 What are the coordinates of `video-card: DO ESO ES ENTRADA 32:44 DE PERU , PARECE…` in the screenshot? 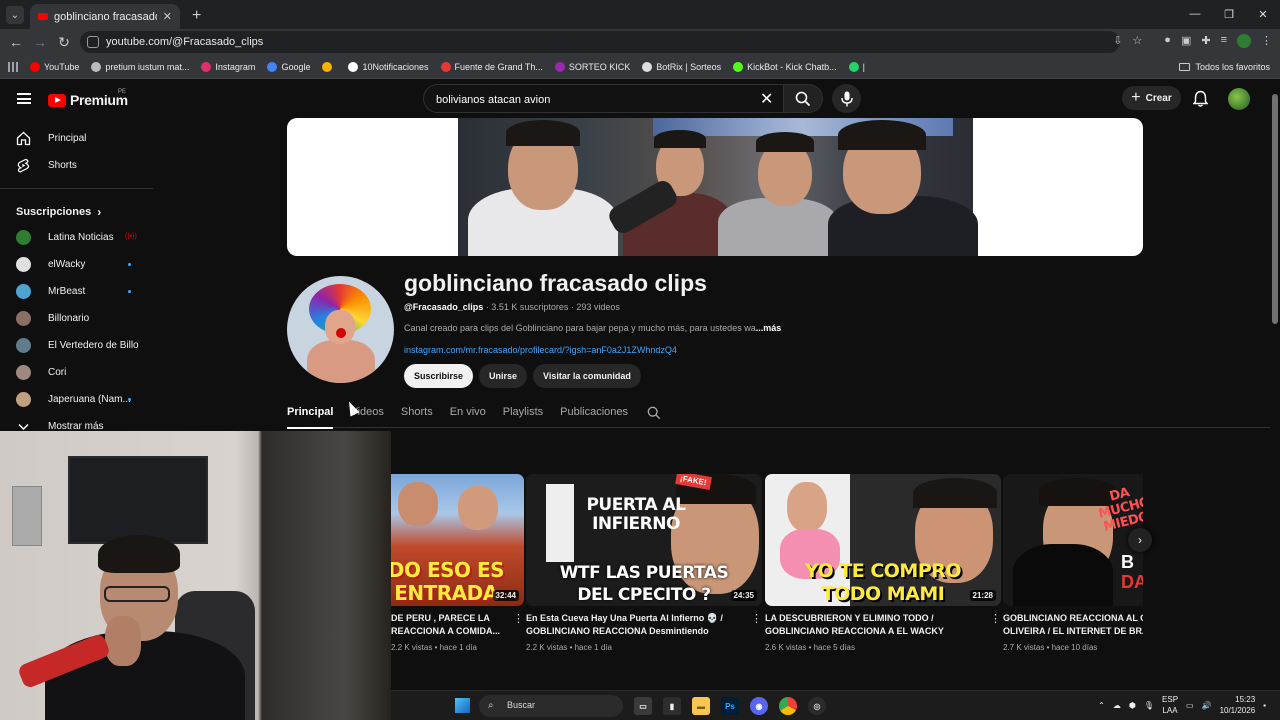 It's located at (457, 563).